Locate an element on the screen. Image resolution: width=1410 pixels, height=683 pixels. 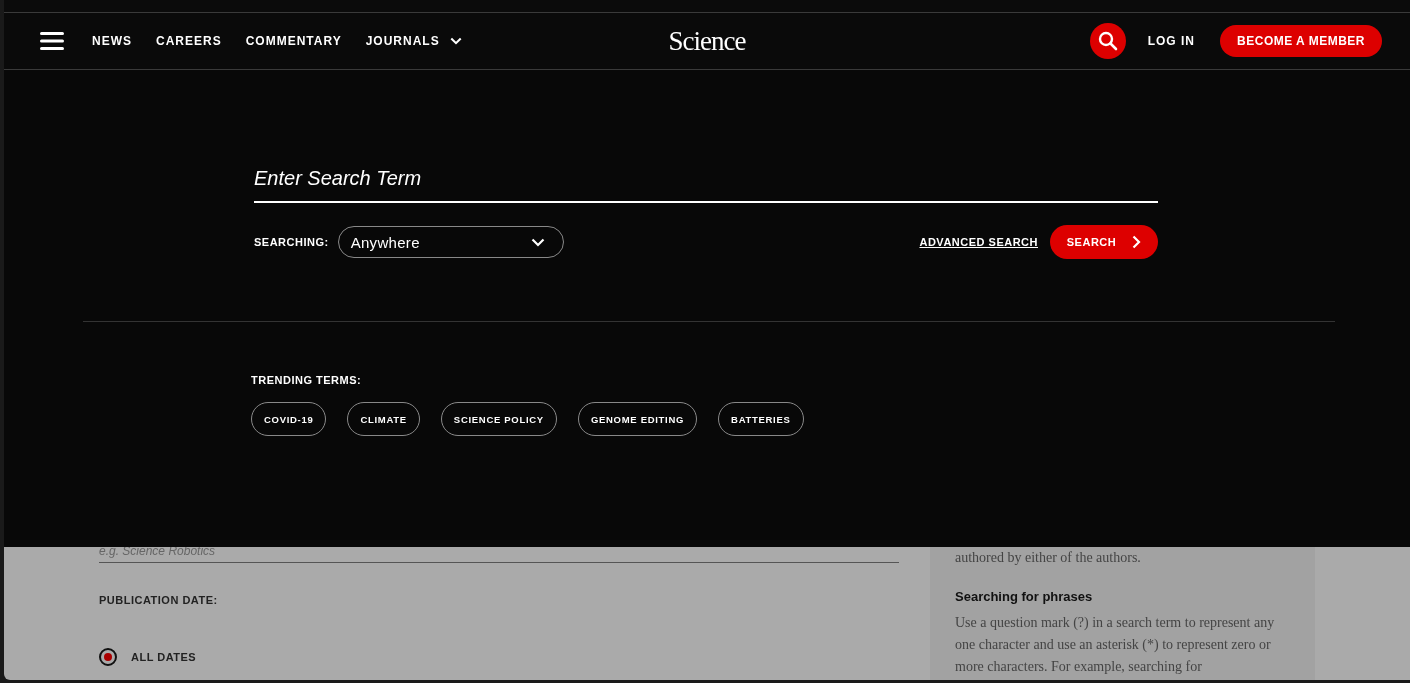
search-icon is located at coordinates (1107, 41).